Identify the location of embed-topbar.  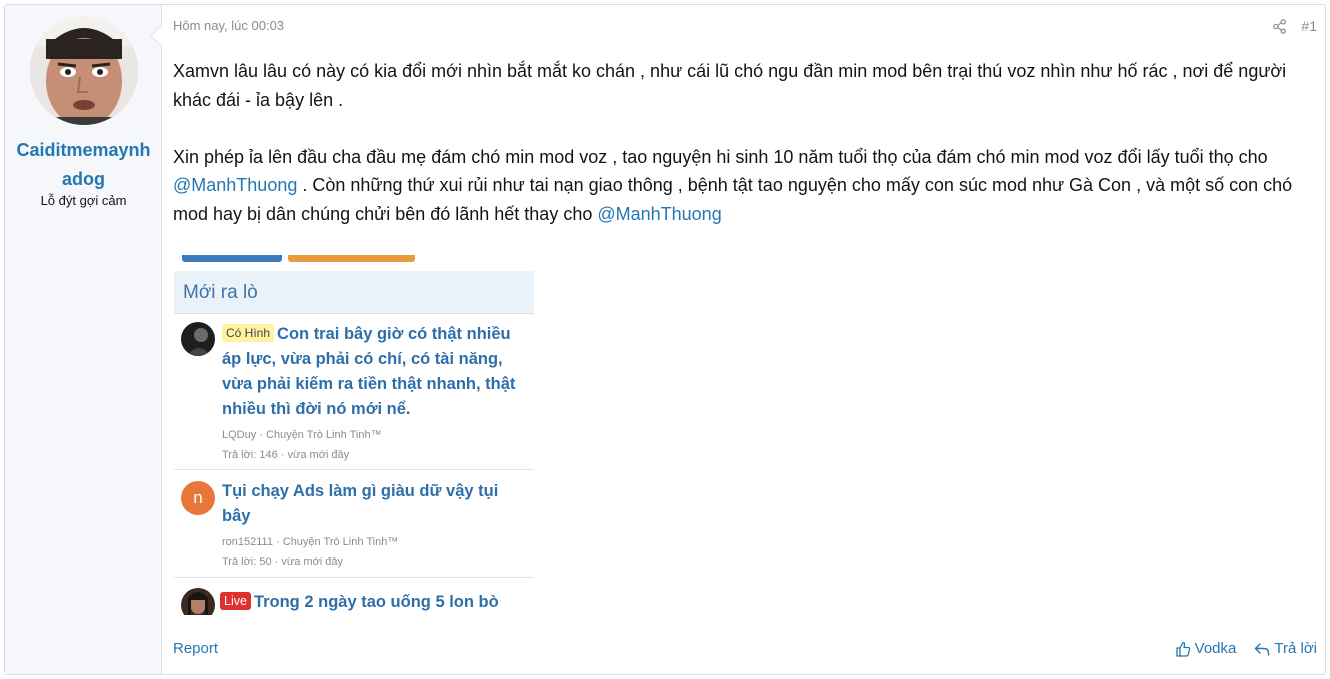
(354, 259).